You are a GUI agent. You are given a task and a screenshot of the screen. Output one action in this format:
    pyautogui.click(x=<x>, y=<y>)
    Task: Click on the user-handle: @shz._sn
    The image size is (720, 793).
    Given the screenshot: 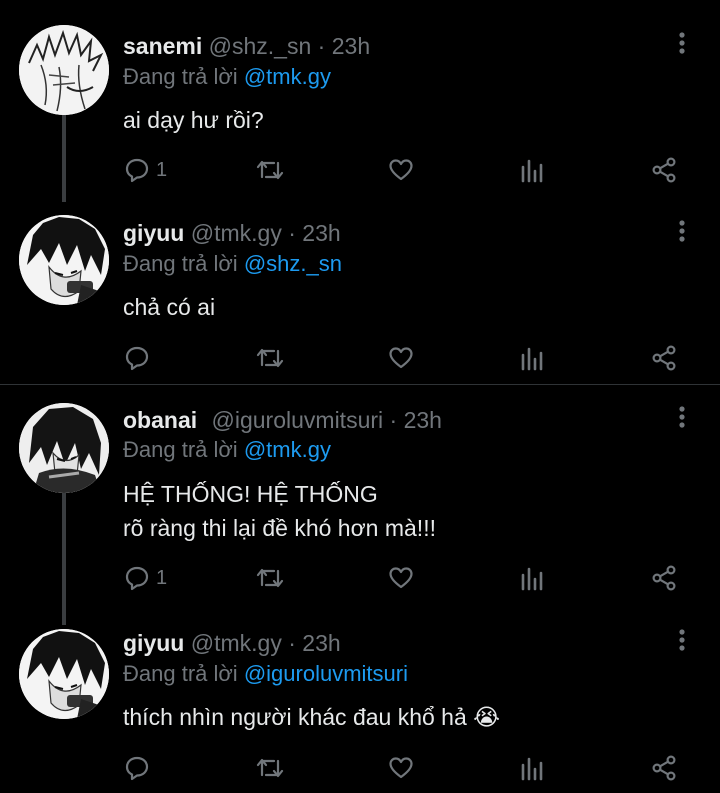 What is the action you would take?
    pyautogui.click(x=260, y=46)
    